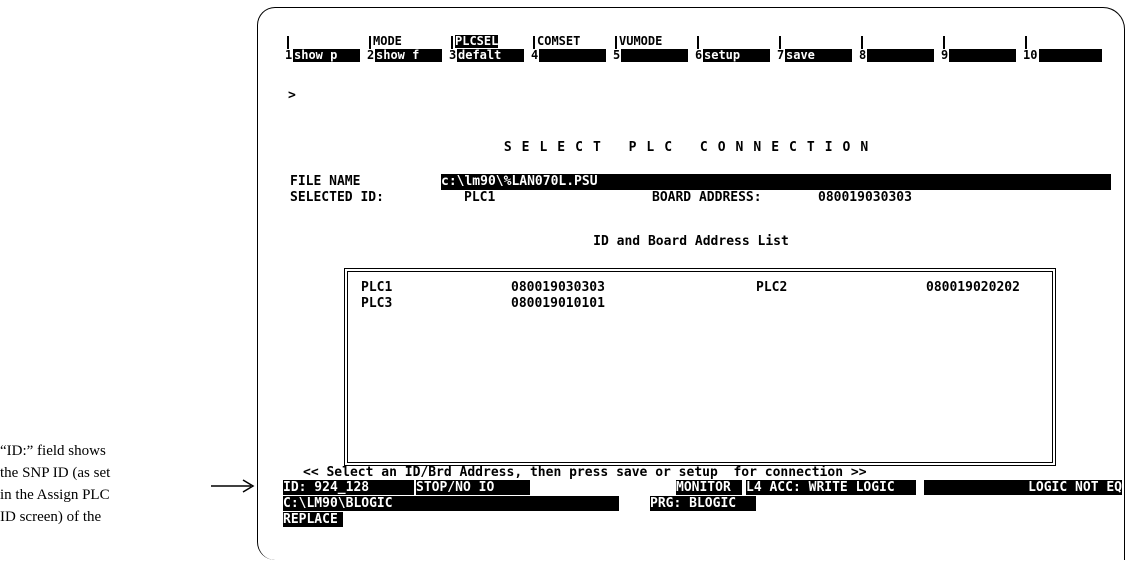 The height and width of the screenshot is (561, 1132). What do you see at coordinates (703, 503) in the screenshot?
I see `program-status: PRG: BLOGIC` at bounding box center [703, 503].